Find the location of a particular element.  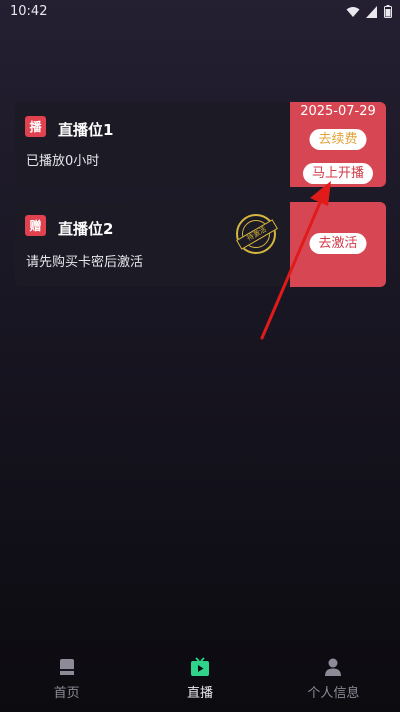

start-live-button: 马上开播 is located at coordinates (338, 173).